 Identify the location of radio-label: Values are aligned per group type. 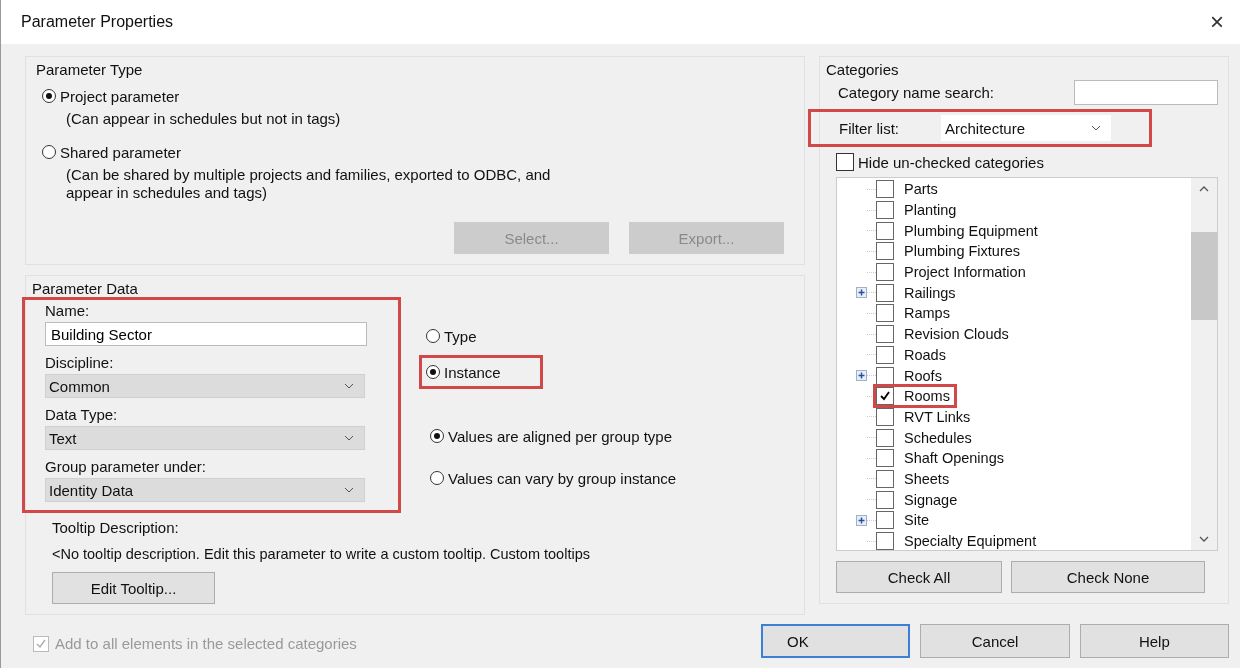
(560, 436).